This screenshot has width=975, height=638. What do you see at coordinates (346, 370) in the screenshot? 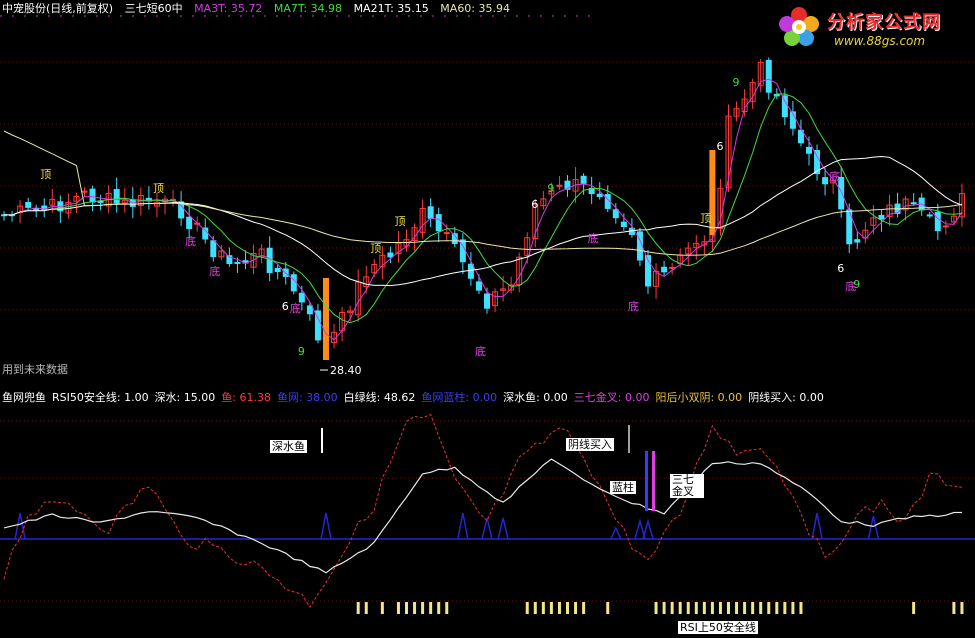
I see `low-price-label: 28.40` at bounding box center [346, 370].